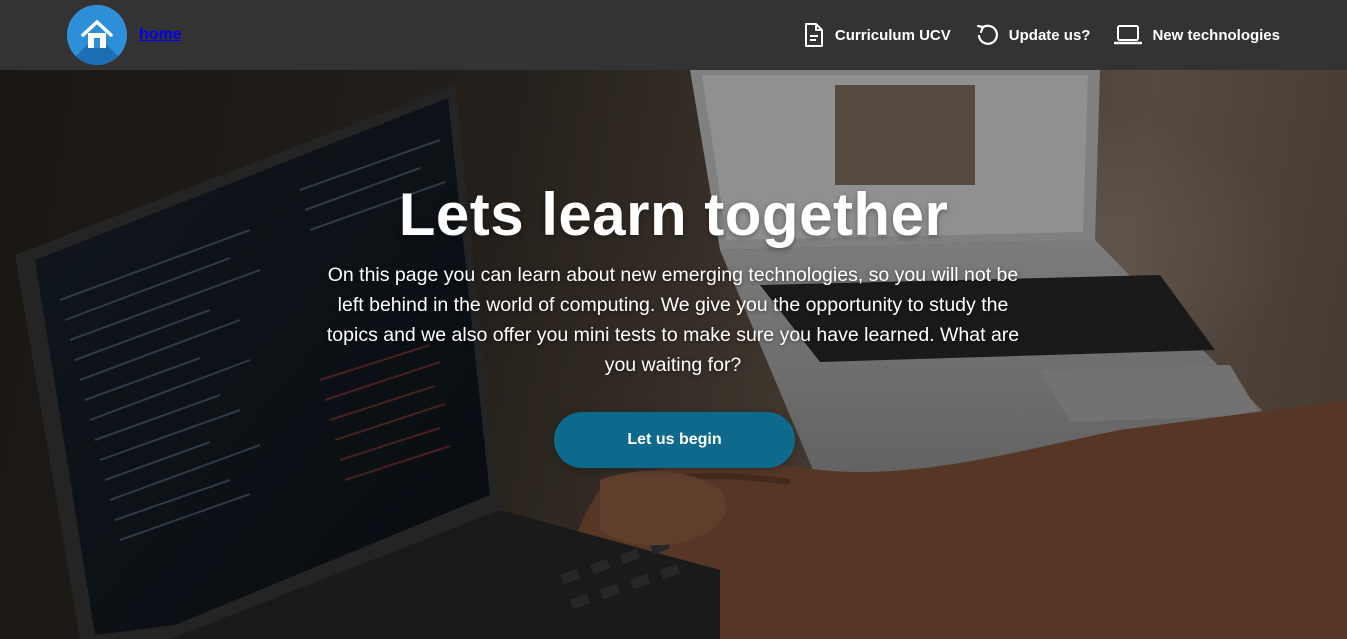  Describe the element at coordinates (892, 35) in the screenshot. I see `nav-item-label: Curriculum UCV` at that location.